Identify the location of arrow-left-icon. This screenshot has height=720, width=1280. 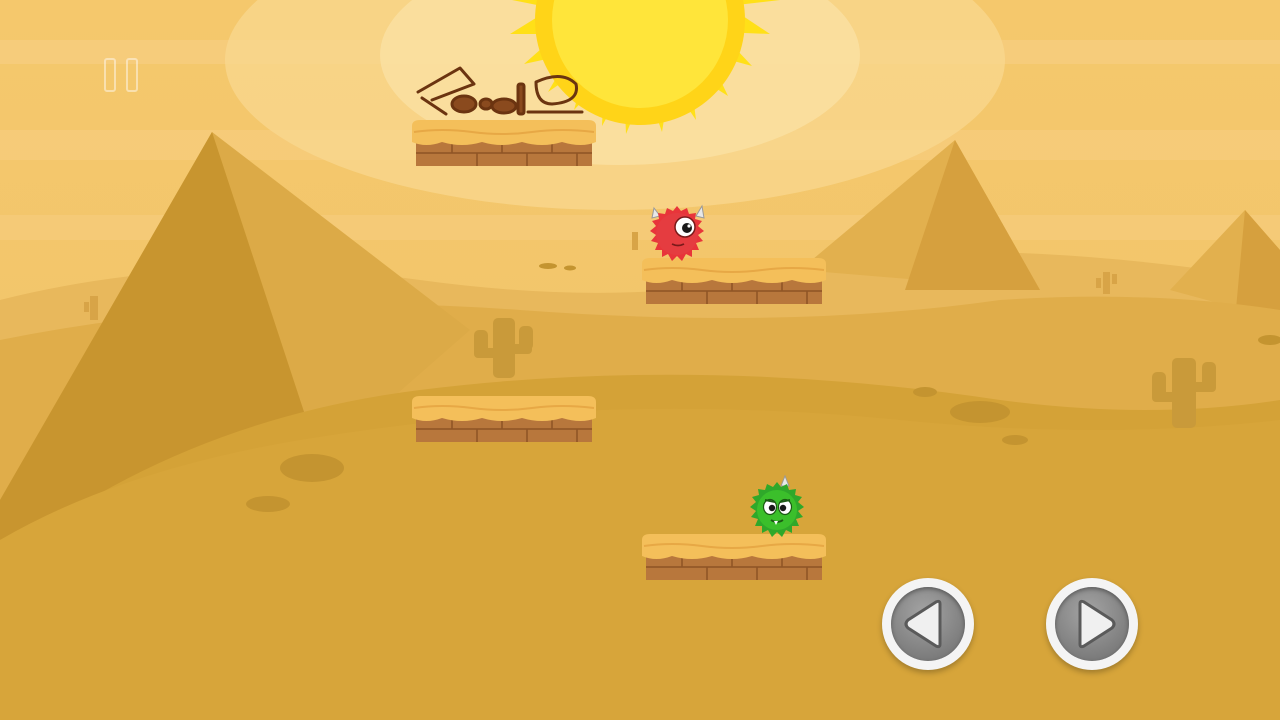
(923, 624).